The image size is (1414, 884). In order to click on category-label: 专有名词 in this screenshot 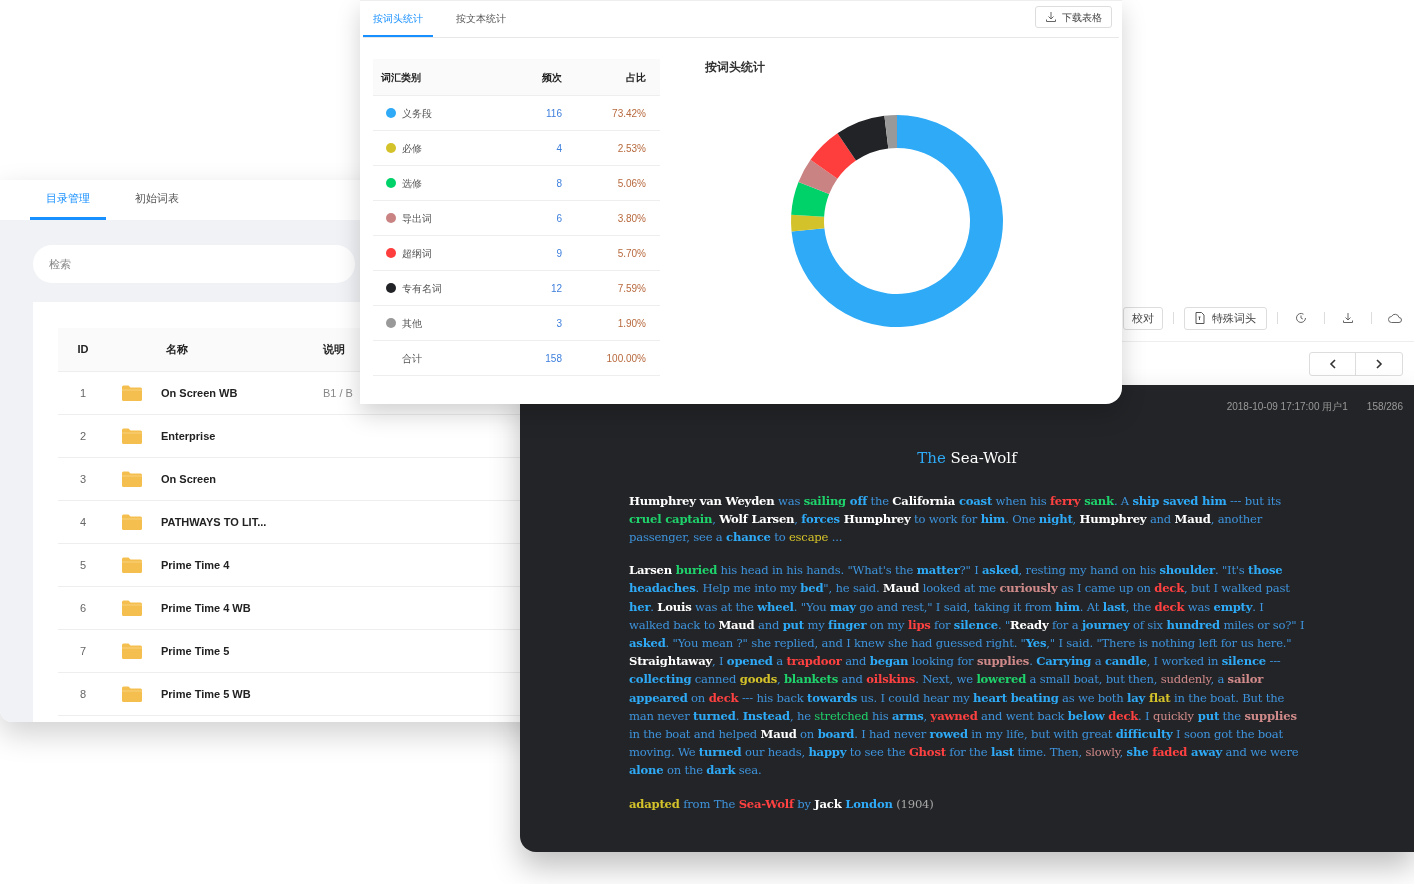, I will do `click(422, 288)`.